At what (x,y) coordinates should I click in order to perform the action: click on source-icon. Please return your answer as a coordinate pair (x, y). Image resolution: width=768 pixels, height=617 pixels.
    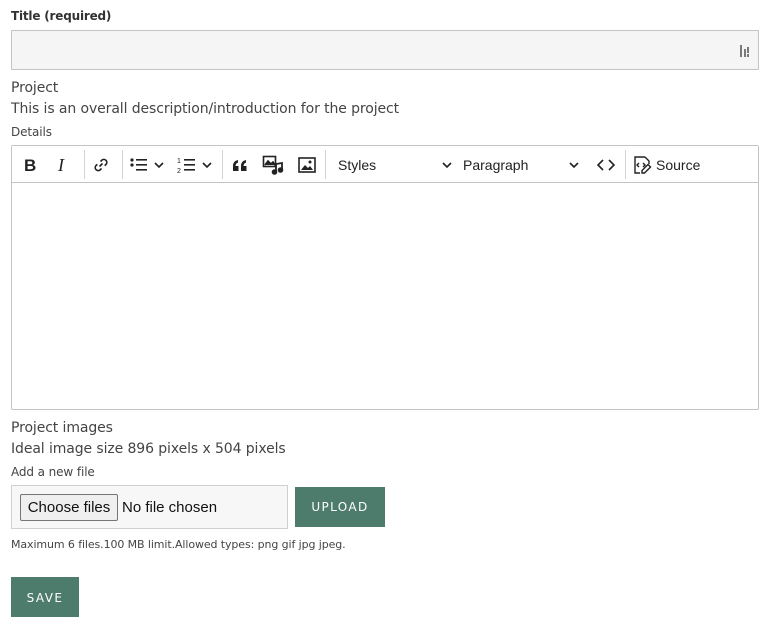
    Looking at the image, I should click on (643, 164).